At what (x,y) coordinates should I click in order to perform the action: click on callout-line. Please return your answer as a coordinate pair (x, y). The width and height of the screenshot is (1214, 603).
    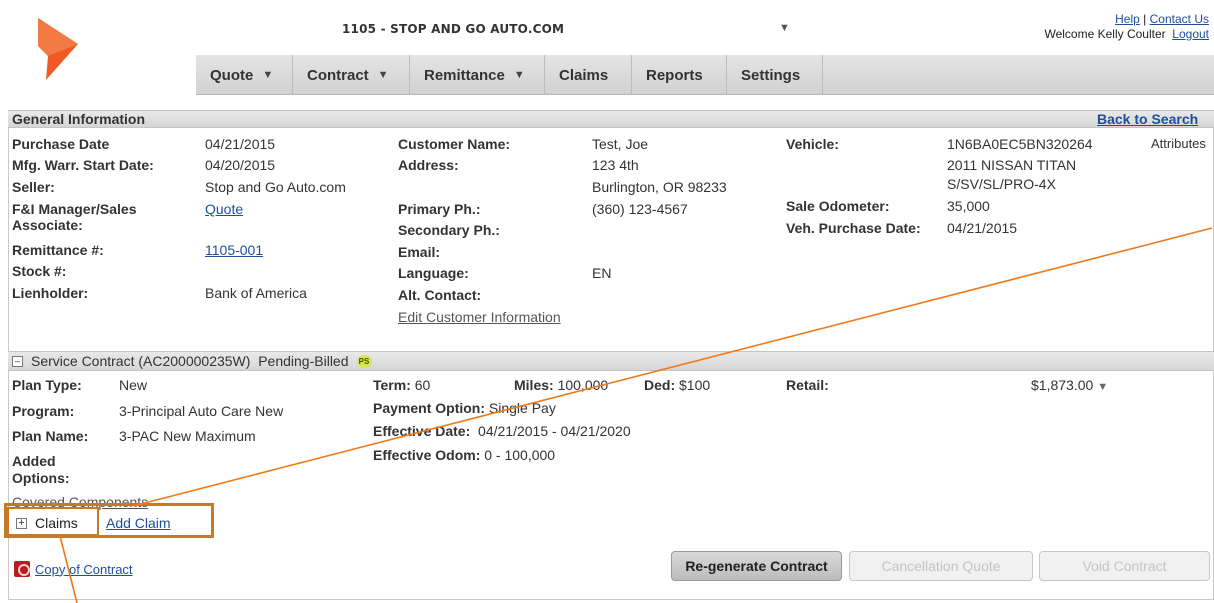
    Looking at the image, I should click on (68, 569).